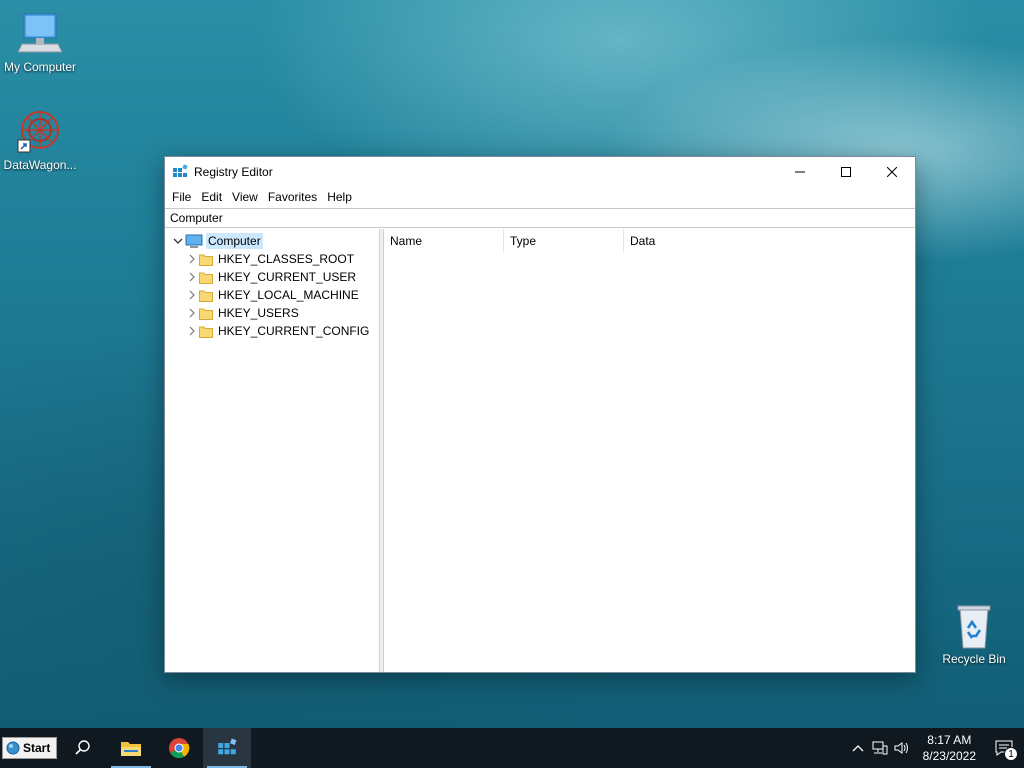 The height and width of the screenshot is (768, 1024). Describe the element at coordinates (540, 197) in the screenshot. I see `menu-bar: File Edit View Favorites Help` at that location.